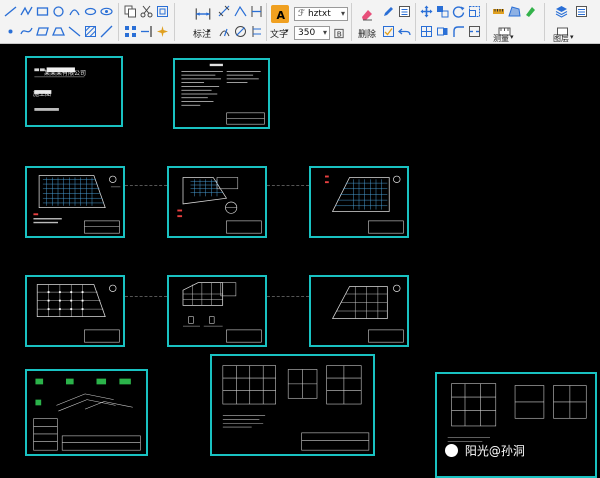 This screenshot has height=478, width=600. Describe the element at coordinates (517, 412) in the screenshot. I see `section-drawing` at that location.